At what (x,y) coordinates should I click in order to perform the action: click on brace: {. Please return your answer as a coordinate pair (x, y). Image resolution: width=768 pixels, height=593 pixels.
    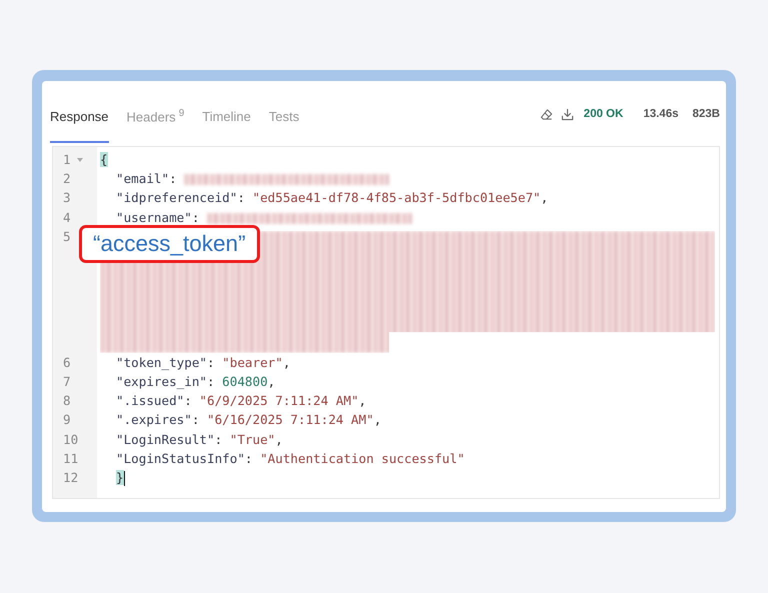
    Looking at the image, I should click on (104, 159).